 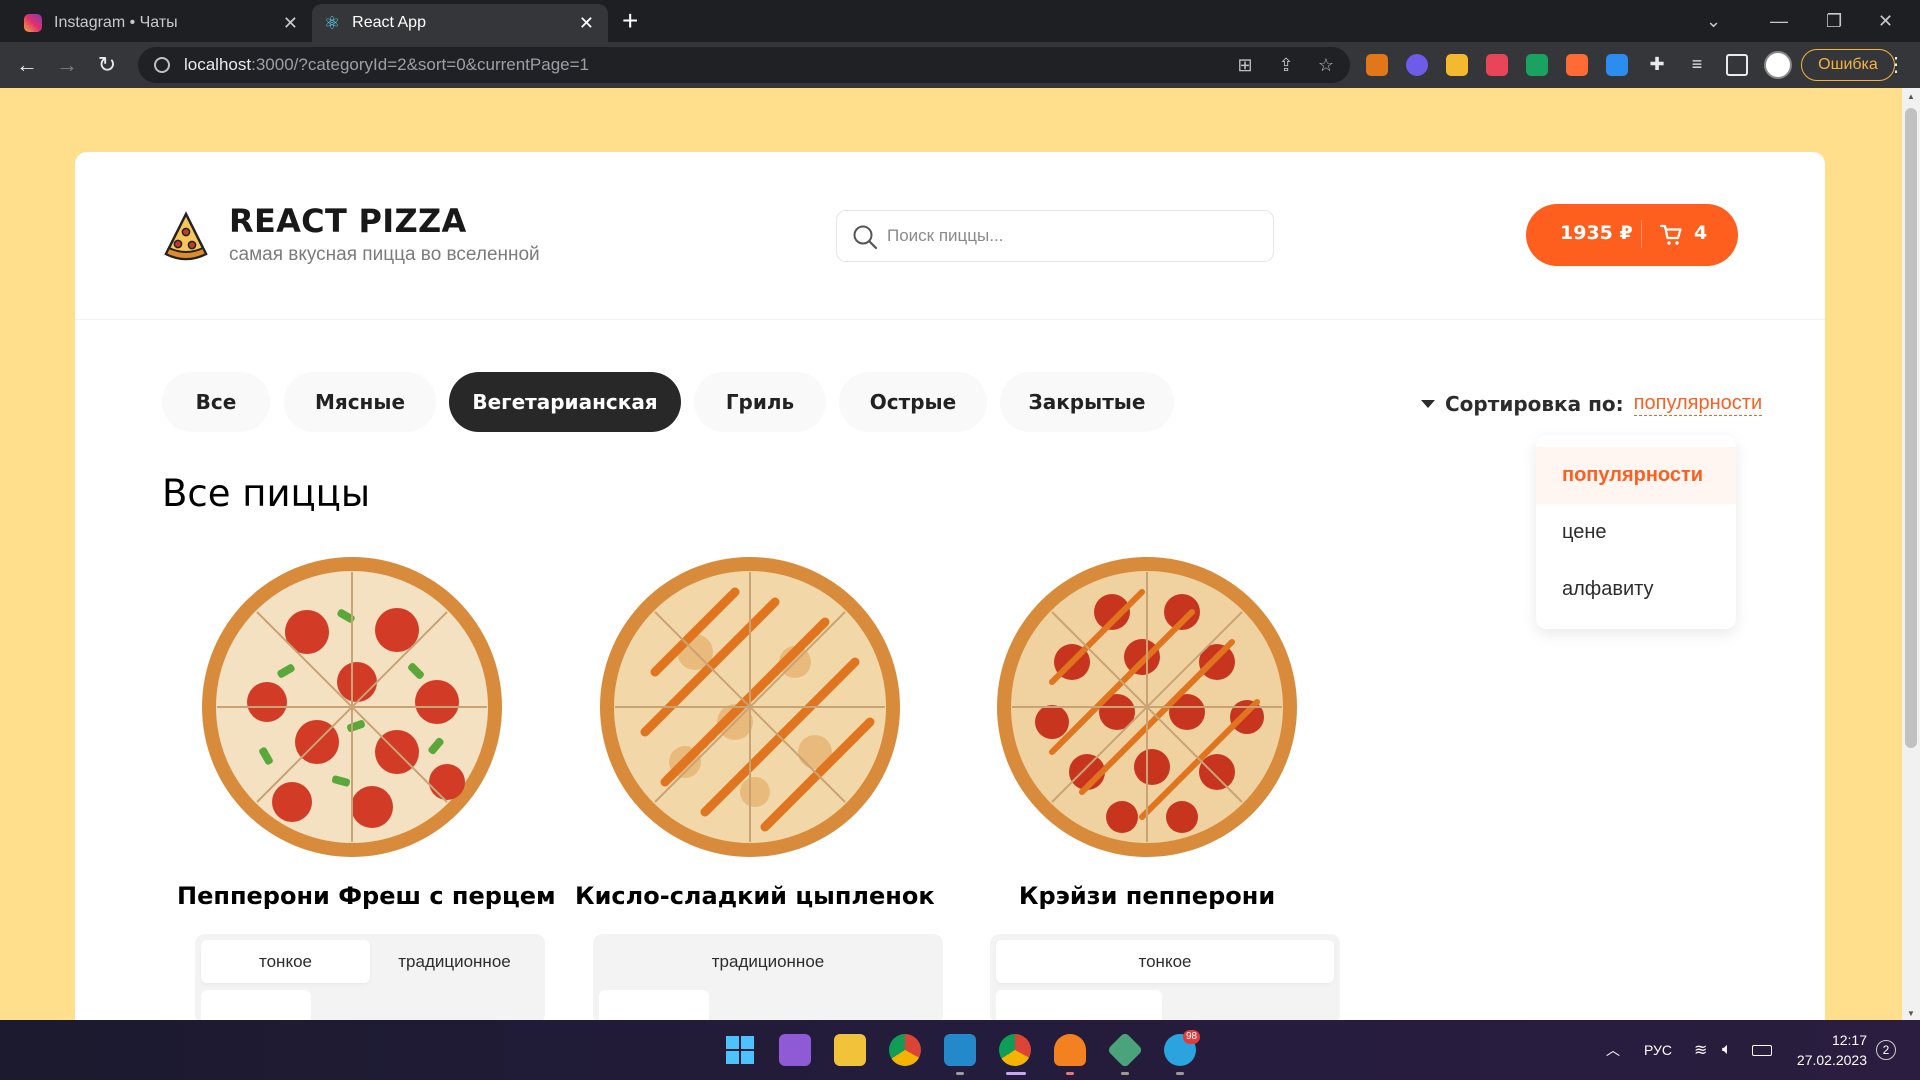 What do you see at coordinates (266, 493) in the screenshot?
I see `section-title: Все пиццы` at bounding box center [266, 493].